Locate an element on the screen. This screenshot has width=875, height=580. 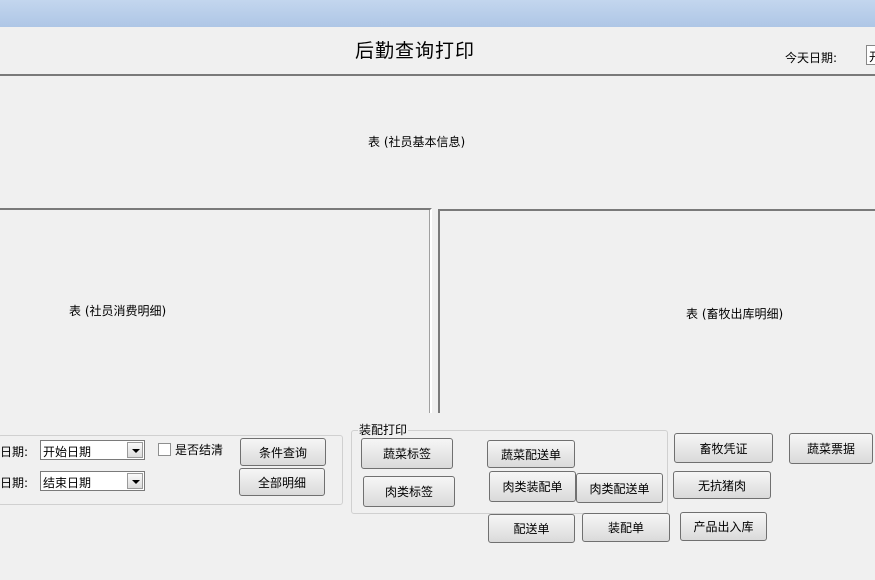
product-in-out-button: 产品出入库 is located at coordinates (723, 526).